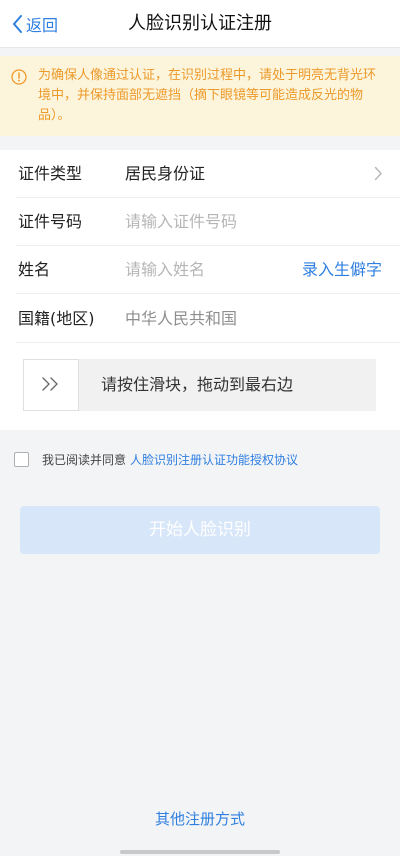 This screenshot has width=400, height=856. What do you see at coordinates (50, 173) in the screenshot?
I see `id-type-label: 证件类型` at bounding box center [50, 173].